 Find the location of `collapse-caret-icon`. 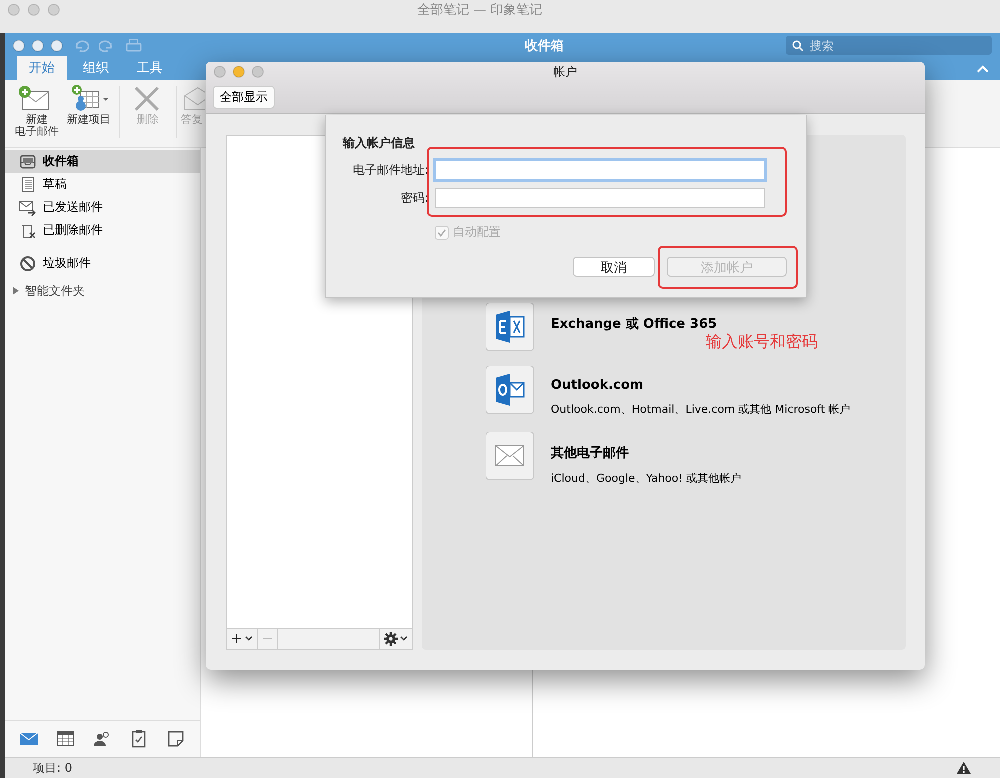

collapse-caret-icon is located at coordinates (983, 69).